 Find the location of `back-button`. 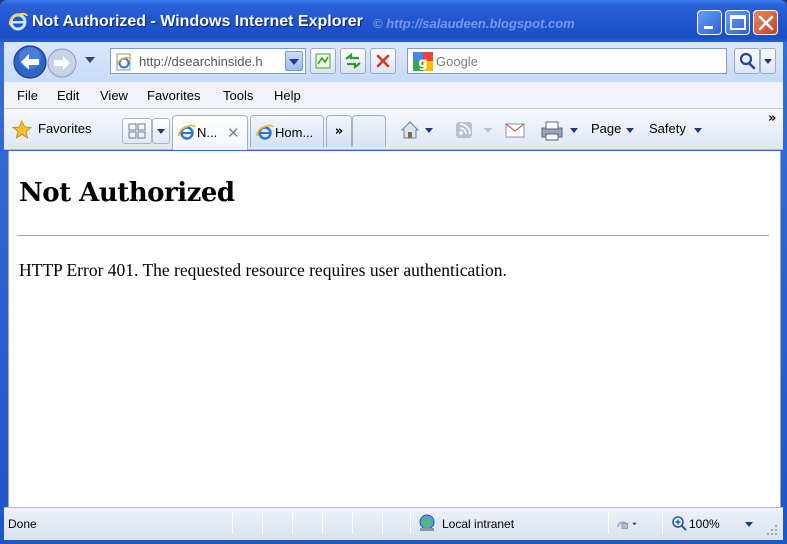

back-button is located at coordinates (30, 62).